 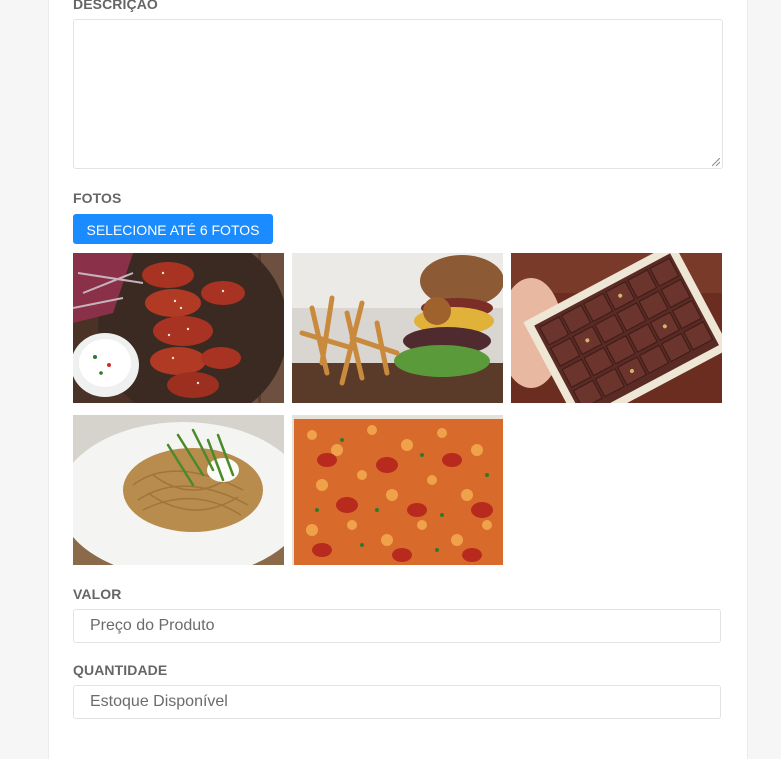 What do you see at coordinates (178, 328) in the screenshot?
I see `photo-chicken-wings` at bounding box center [178, 328].